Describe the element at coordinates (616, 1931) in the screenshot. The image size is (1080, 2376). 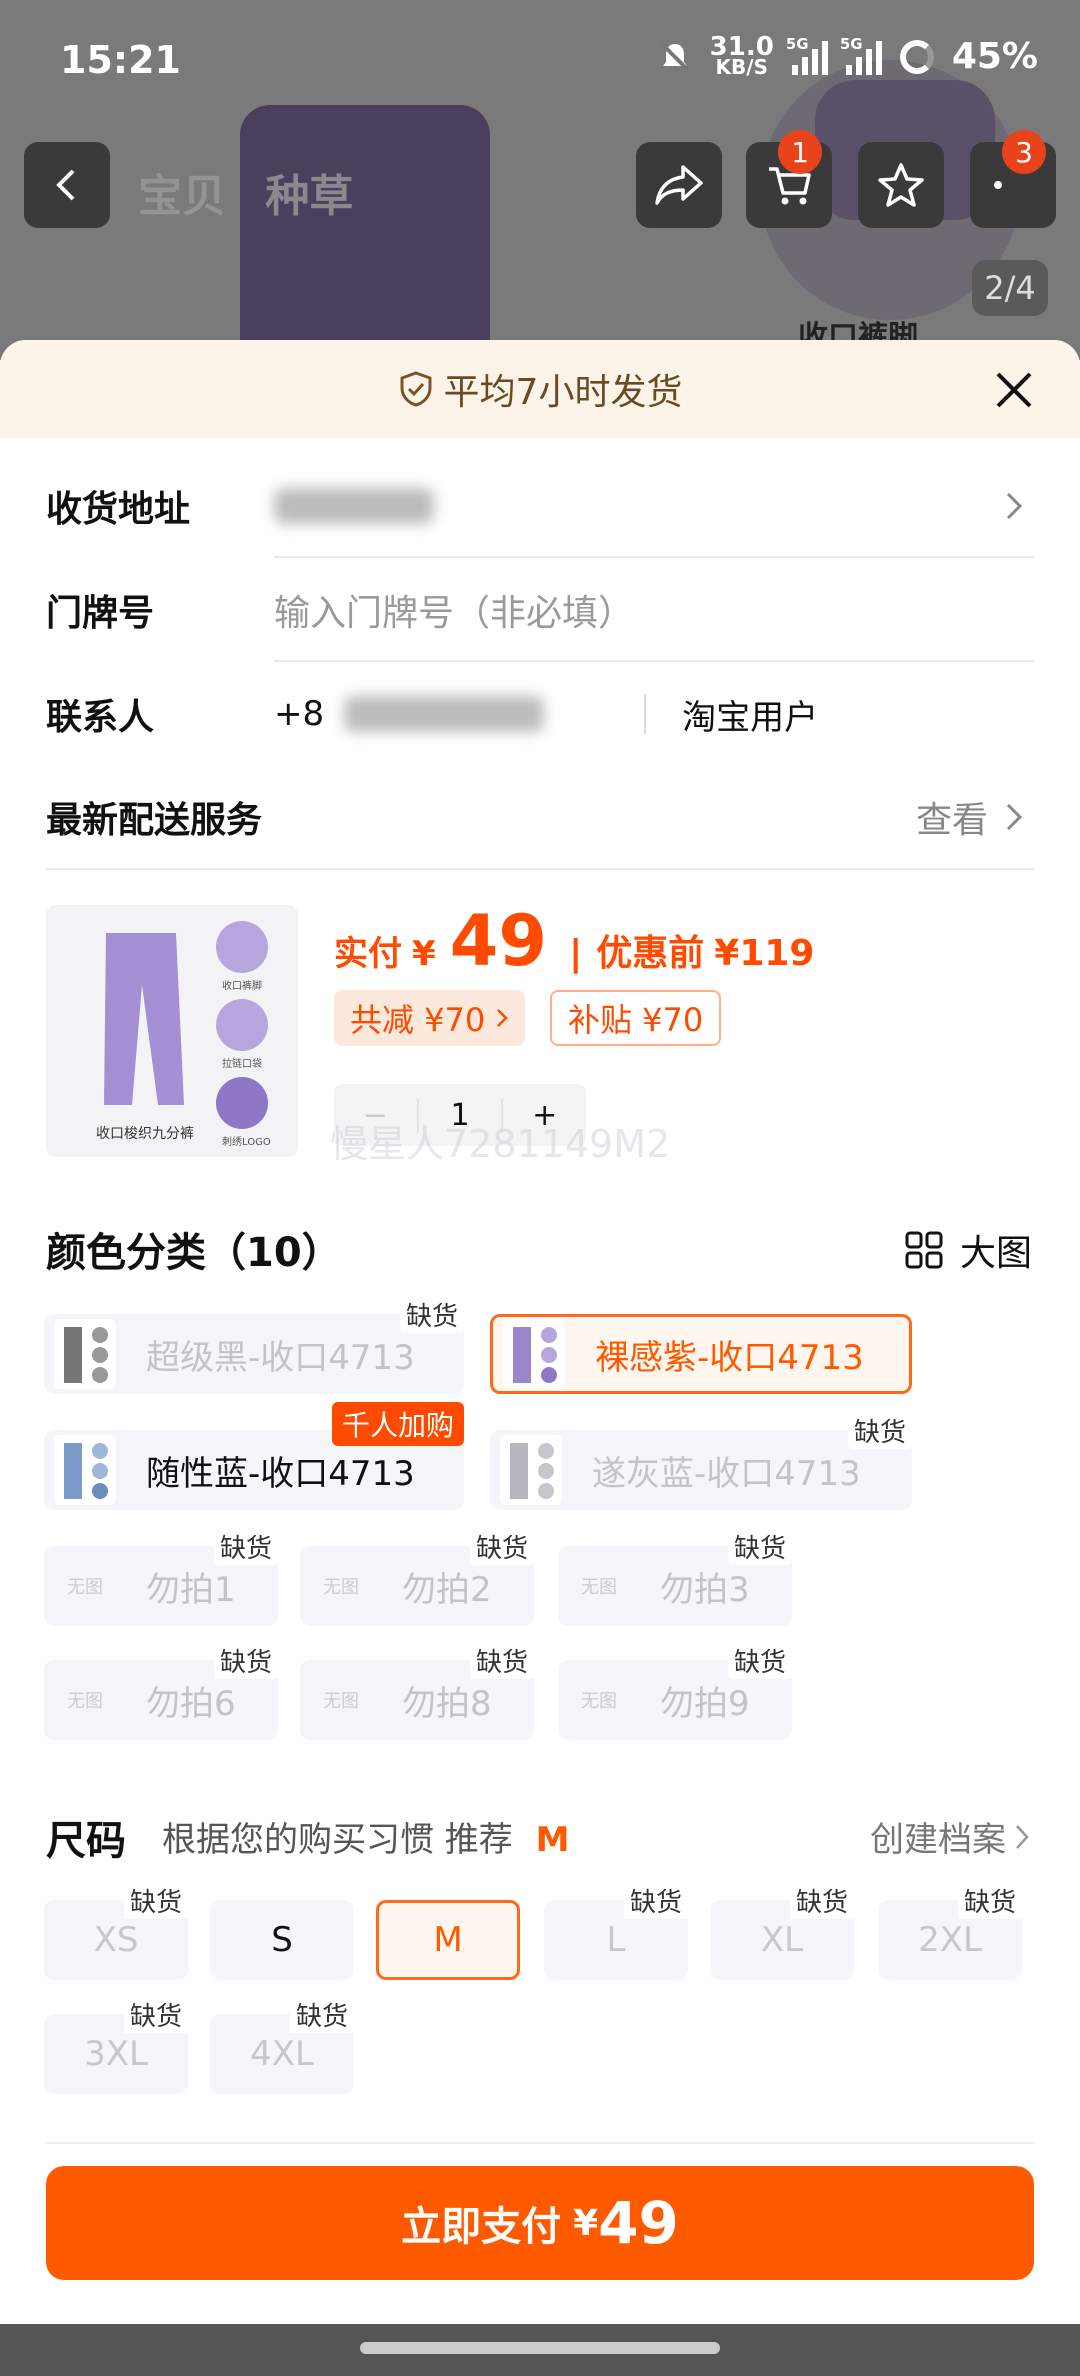
I see `size-option-l: L 缺货` at that location.